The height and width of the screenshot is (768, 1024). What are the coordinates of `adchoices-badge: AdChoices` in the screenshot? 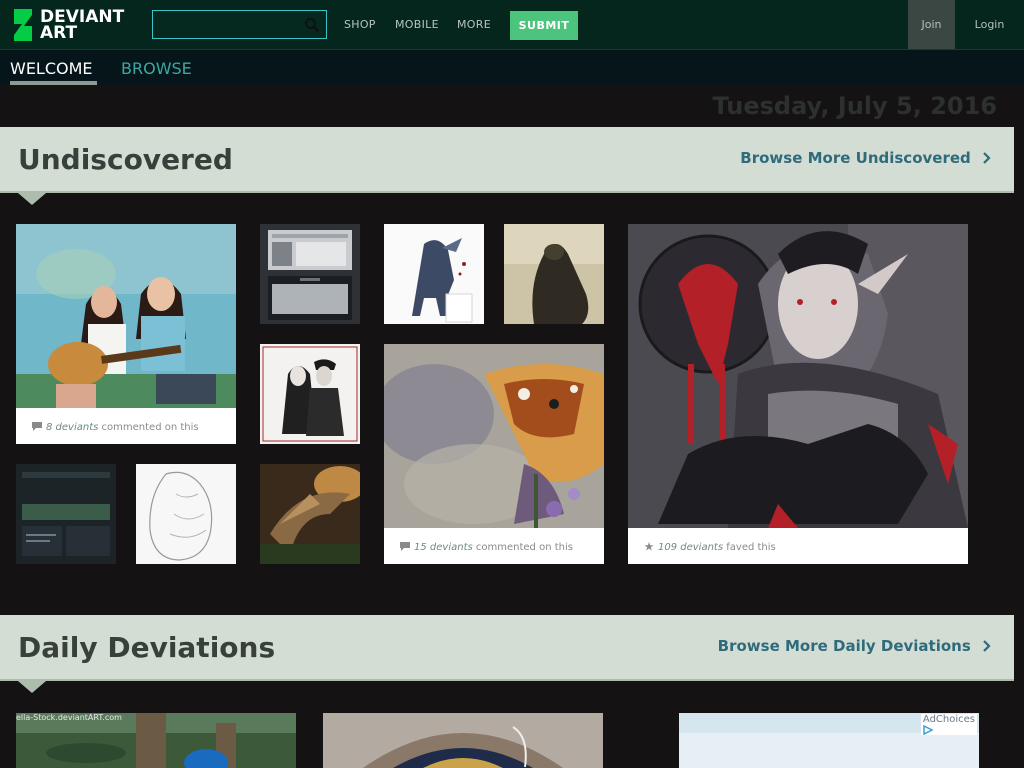 It's located at (948, 724).